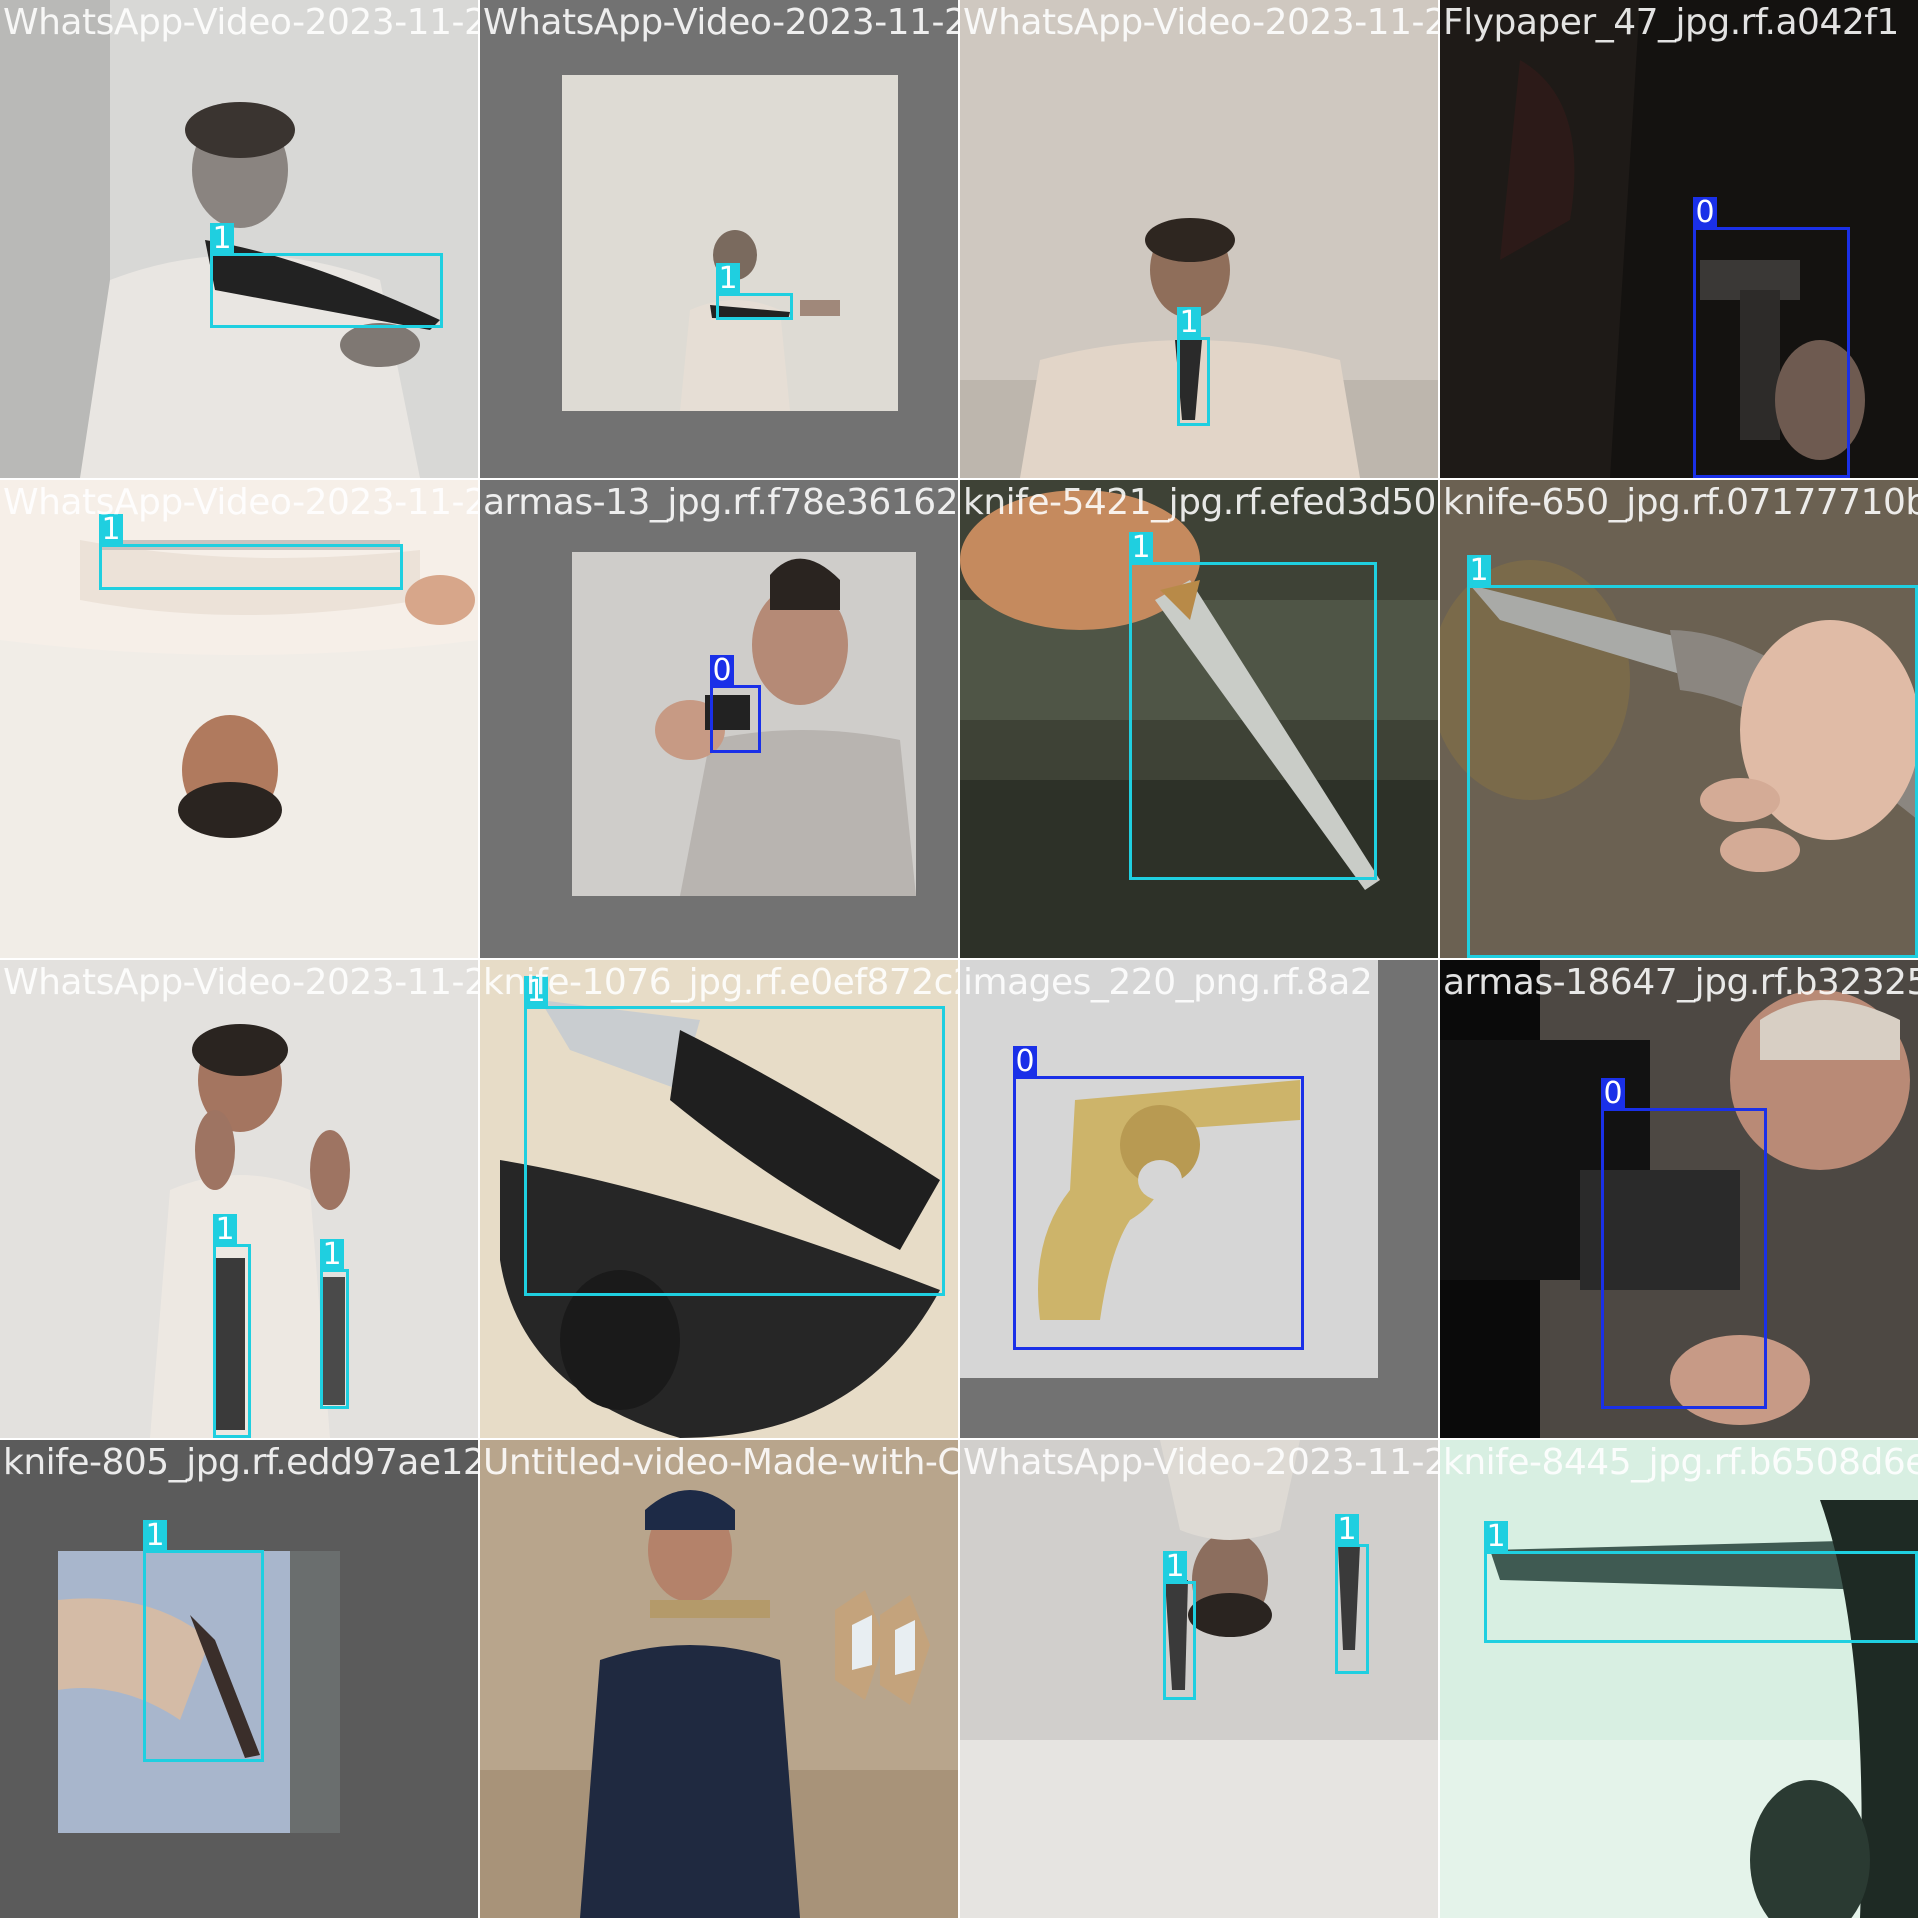 This screenshot has height=1920, width=1920. I want to click on tile-filename: armas-18647_jpg.rf.b32325b, so click(1680, 982).